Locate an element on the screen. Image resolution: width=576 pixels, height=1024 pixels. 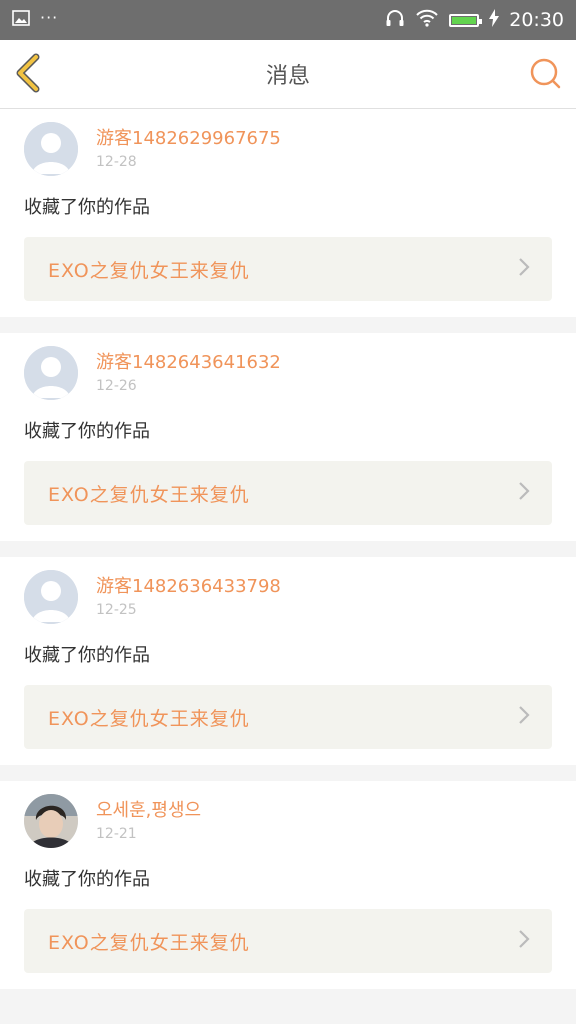
app-header: 消息 is located at coordinates (288, 74).